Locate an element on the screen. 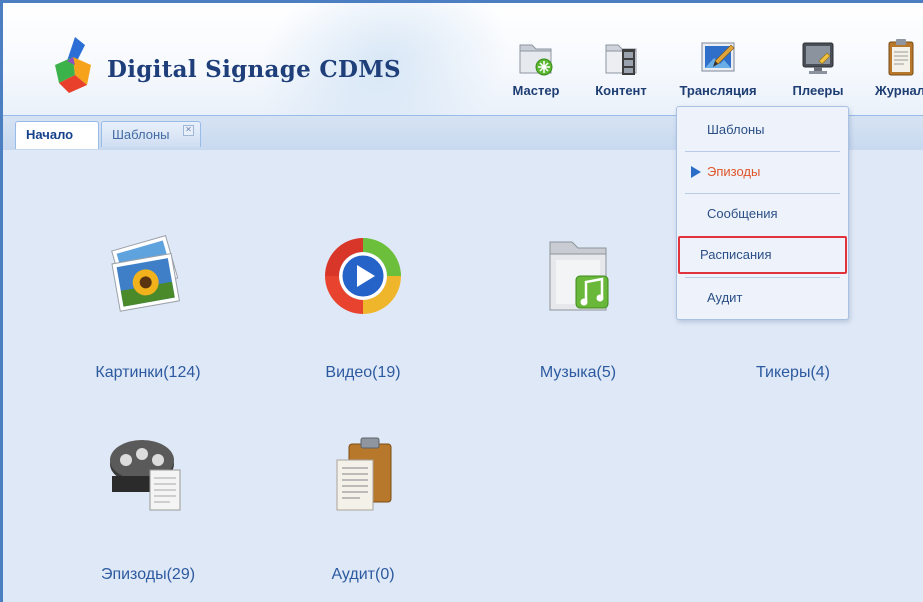  nav-button-content: Контент is located at coordinates (621, 68).